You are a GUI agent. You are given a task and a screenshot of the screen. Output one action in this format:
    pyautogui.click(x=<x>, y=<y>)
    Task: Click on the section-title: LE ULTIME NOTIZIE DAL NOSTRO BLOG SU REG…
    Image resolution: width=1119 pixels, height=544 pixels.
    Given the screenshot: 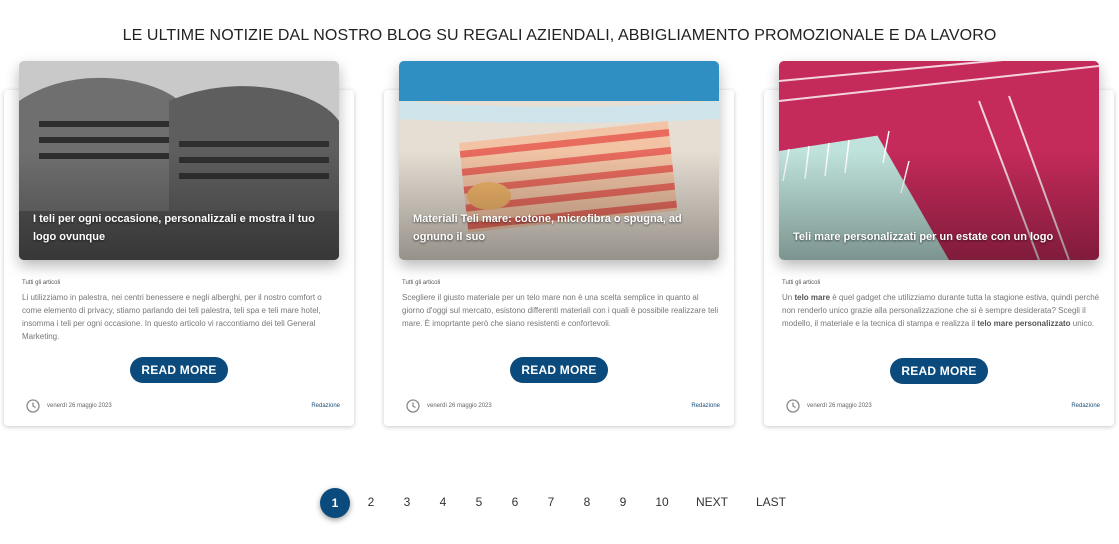 What is the action you would take?
    pyautogui.click(x=559, y=35)
    